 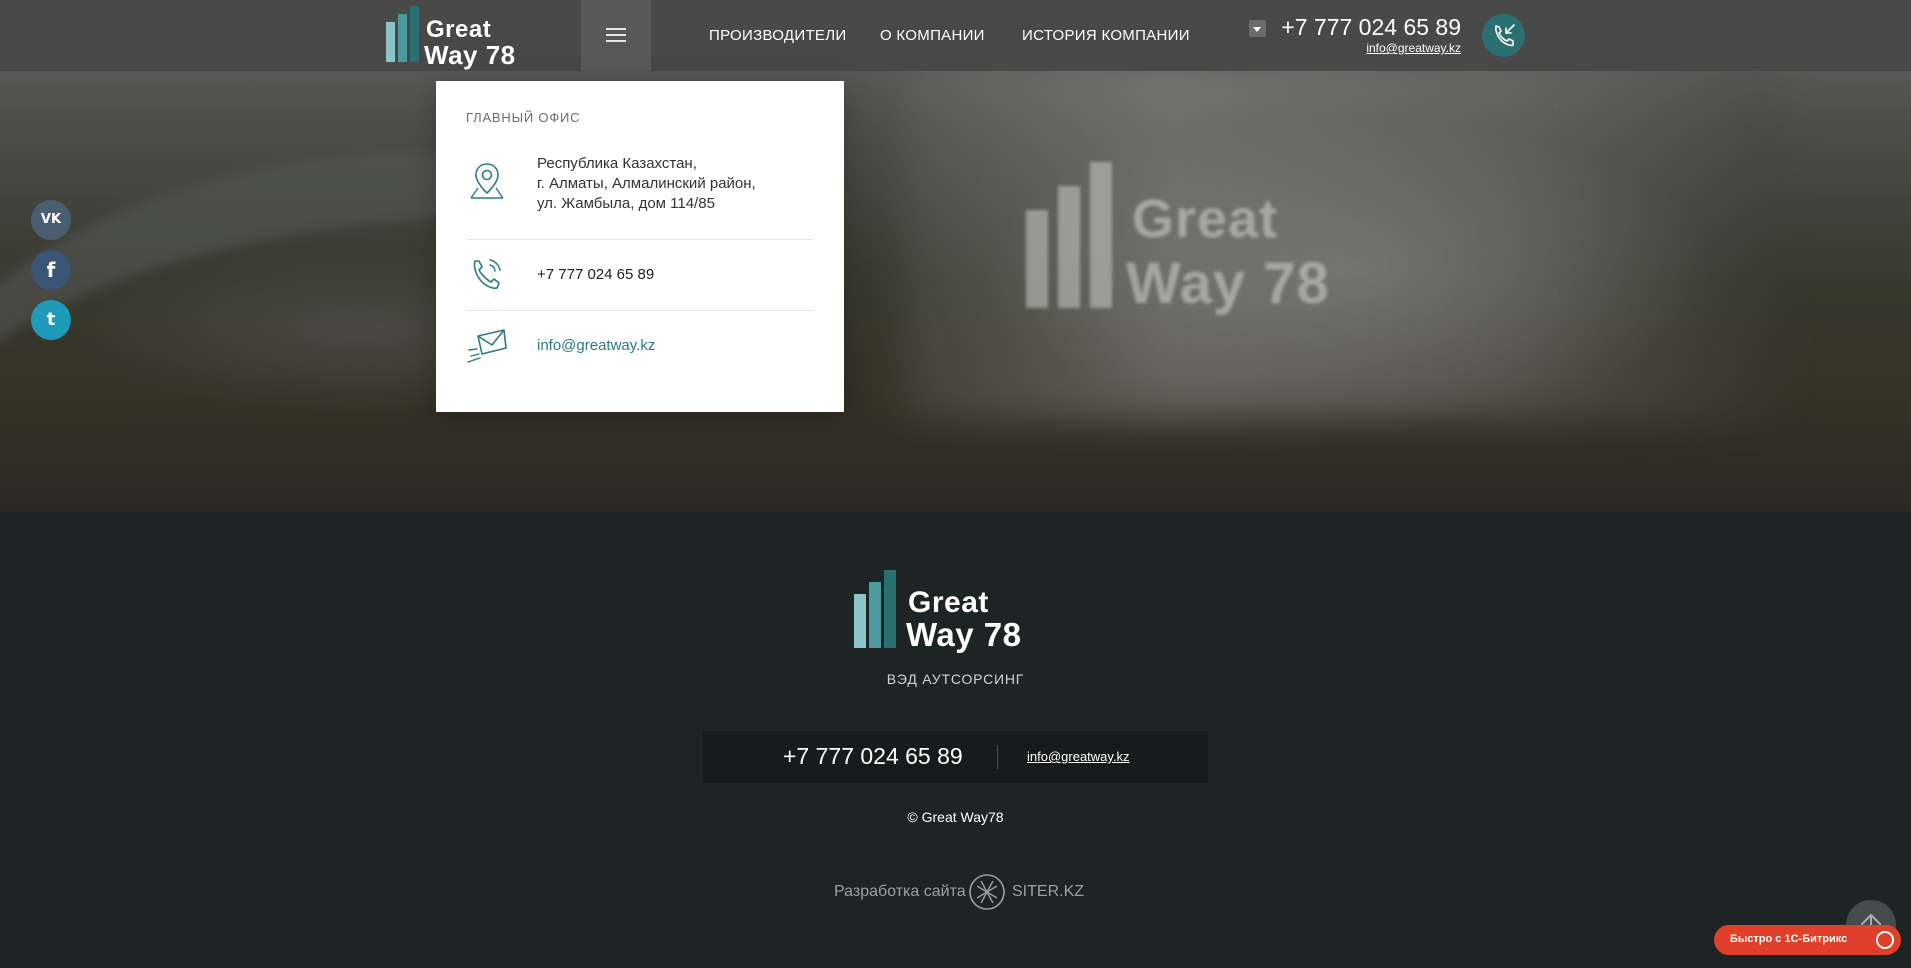 I want to click on footer-contacts-bar: +7 777 024 65 89 info@greatway.kz, so click(x=955, y=757).